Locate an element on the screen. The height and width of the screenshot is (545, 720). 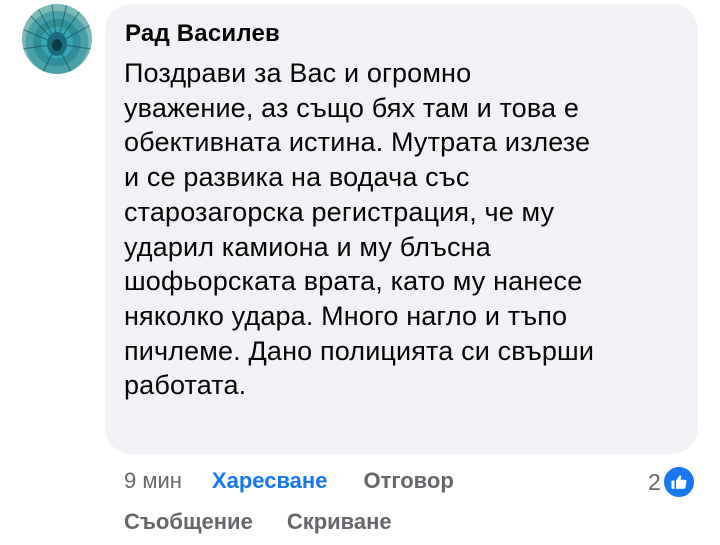
comment-actions: 9 мин Харесване Отговор is located at coordinates (289, 481).